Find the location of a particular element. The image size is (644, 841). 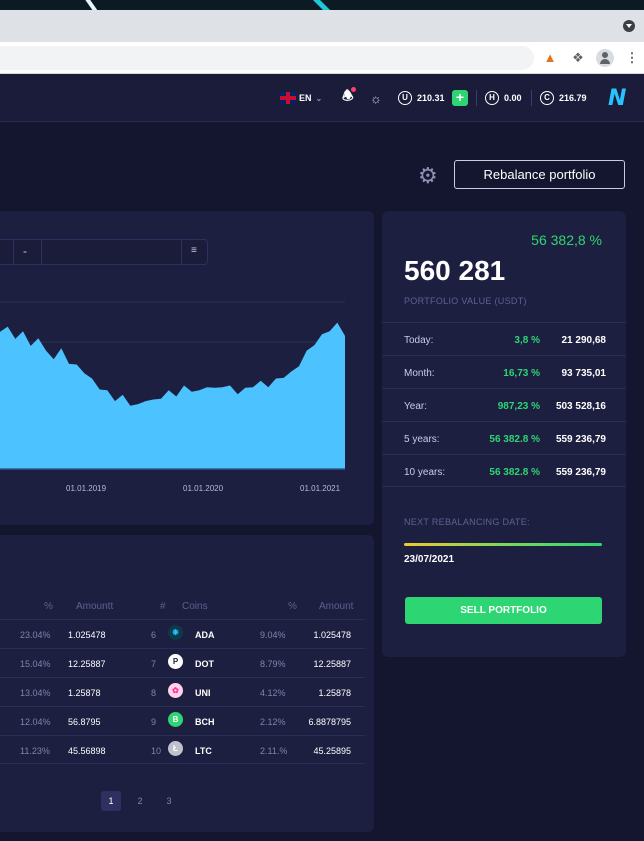

pagination-page-1: 1 is located at coordinates (111, 801).